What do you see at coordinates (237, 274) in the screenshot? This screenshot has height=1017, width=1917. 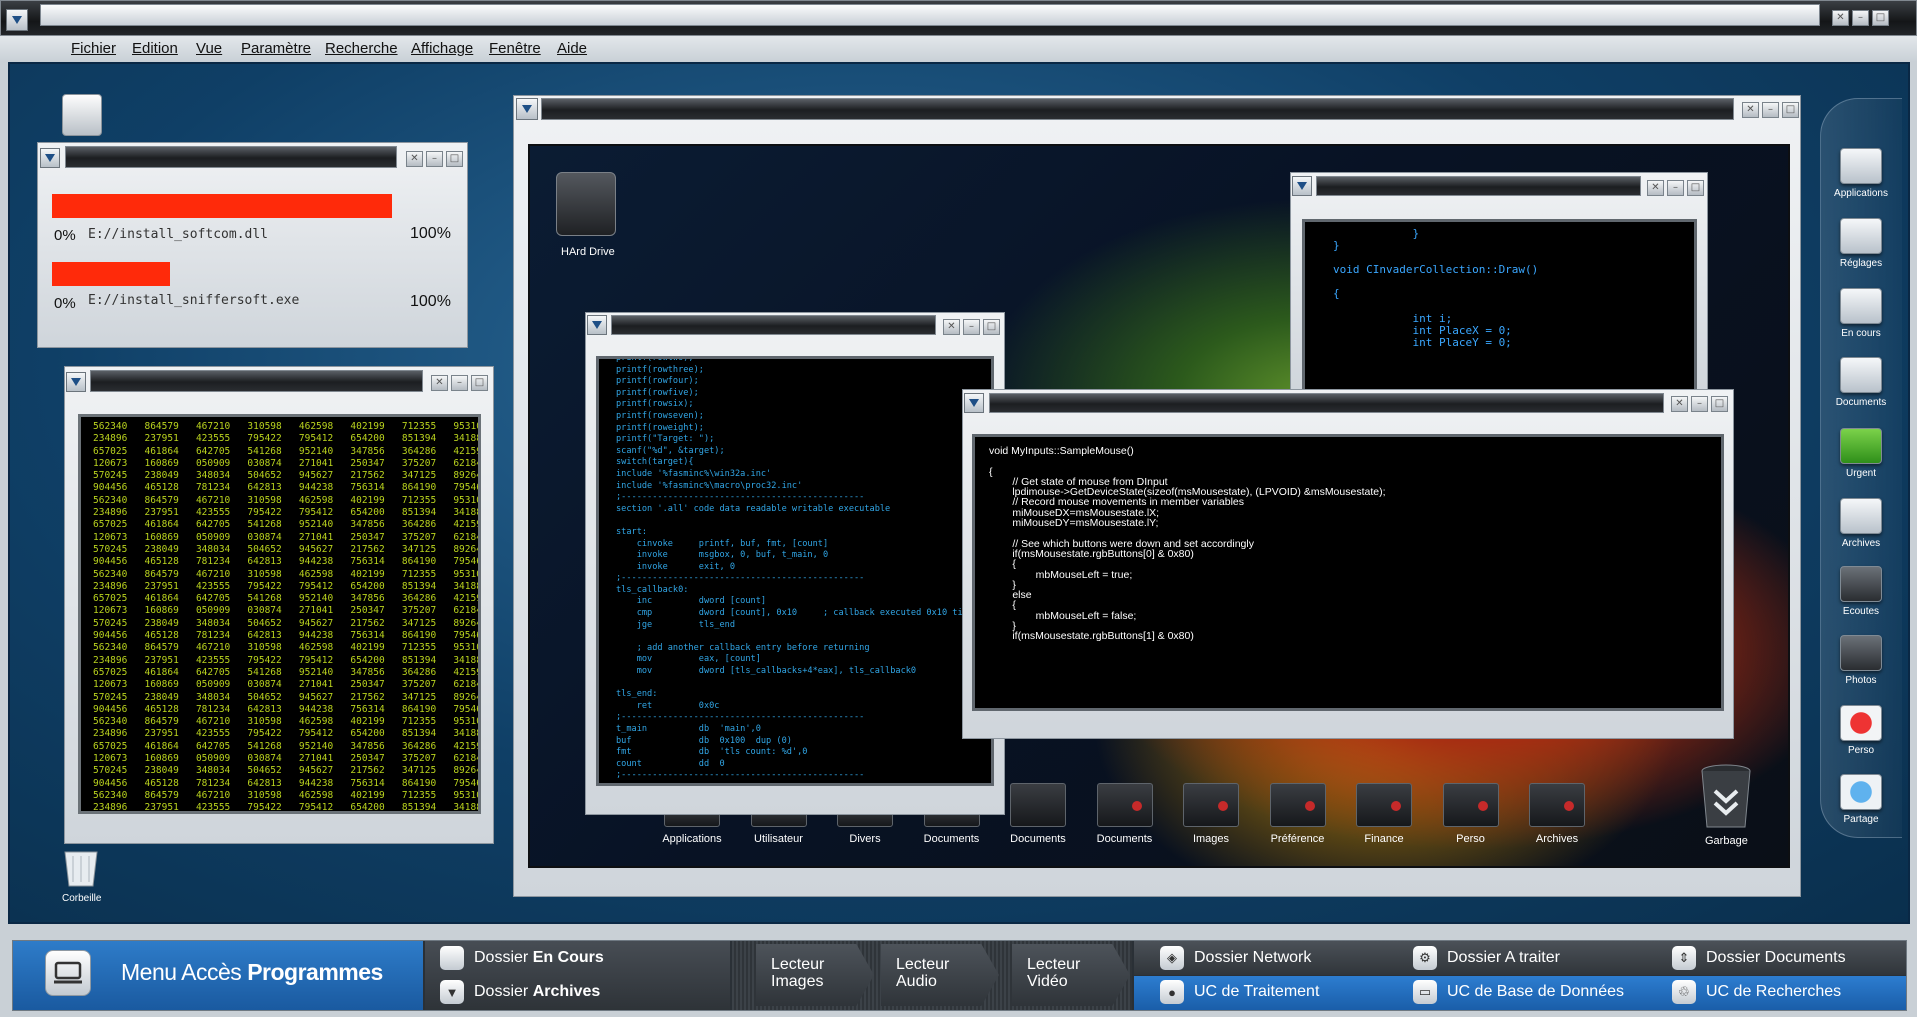 I see `progress-bar-2-track` at bounding box center [237, 274].